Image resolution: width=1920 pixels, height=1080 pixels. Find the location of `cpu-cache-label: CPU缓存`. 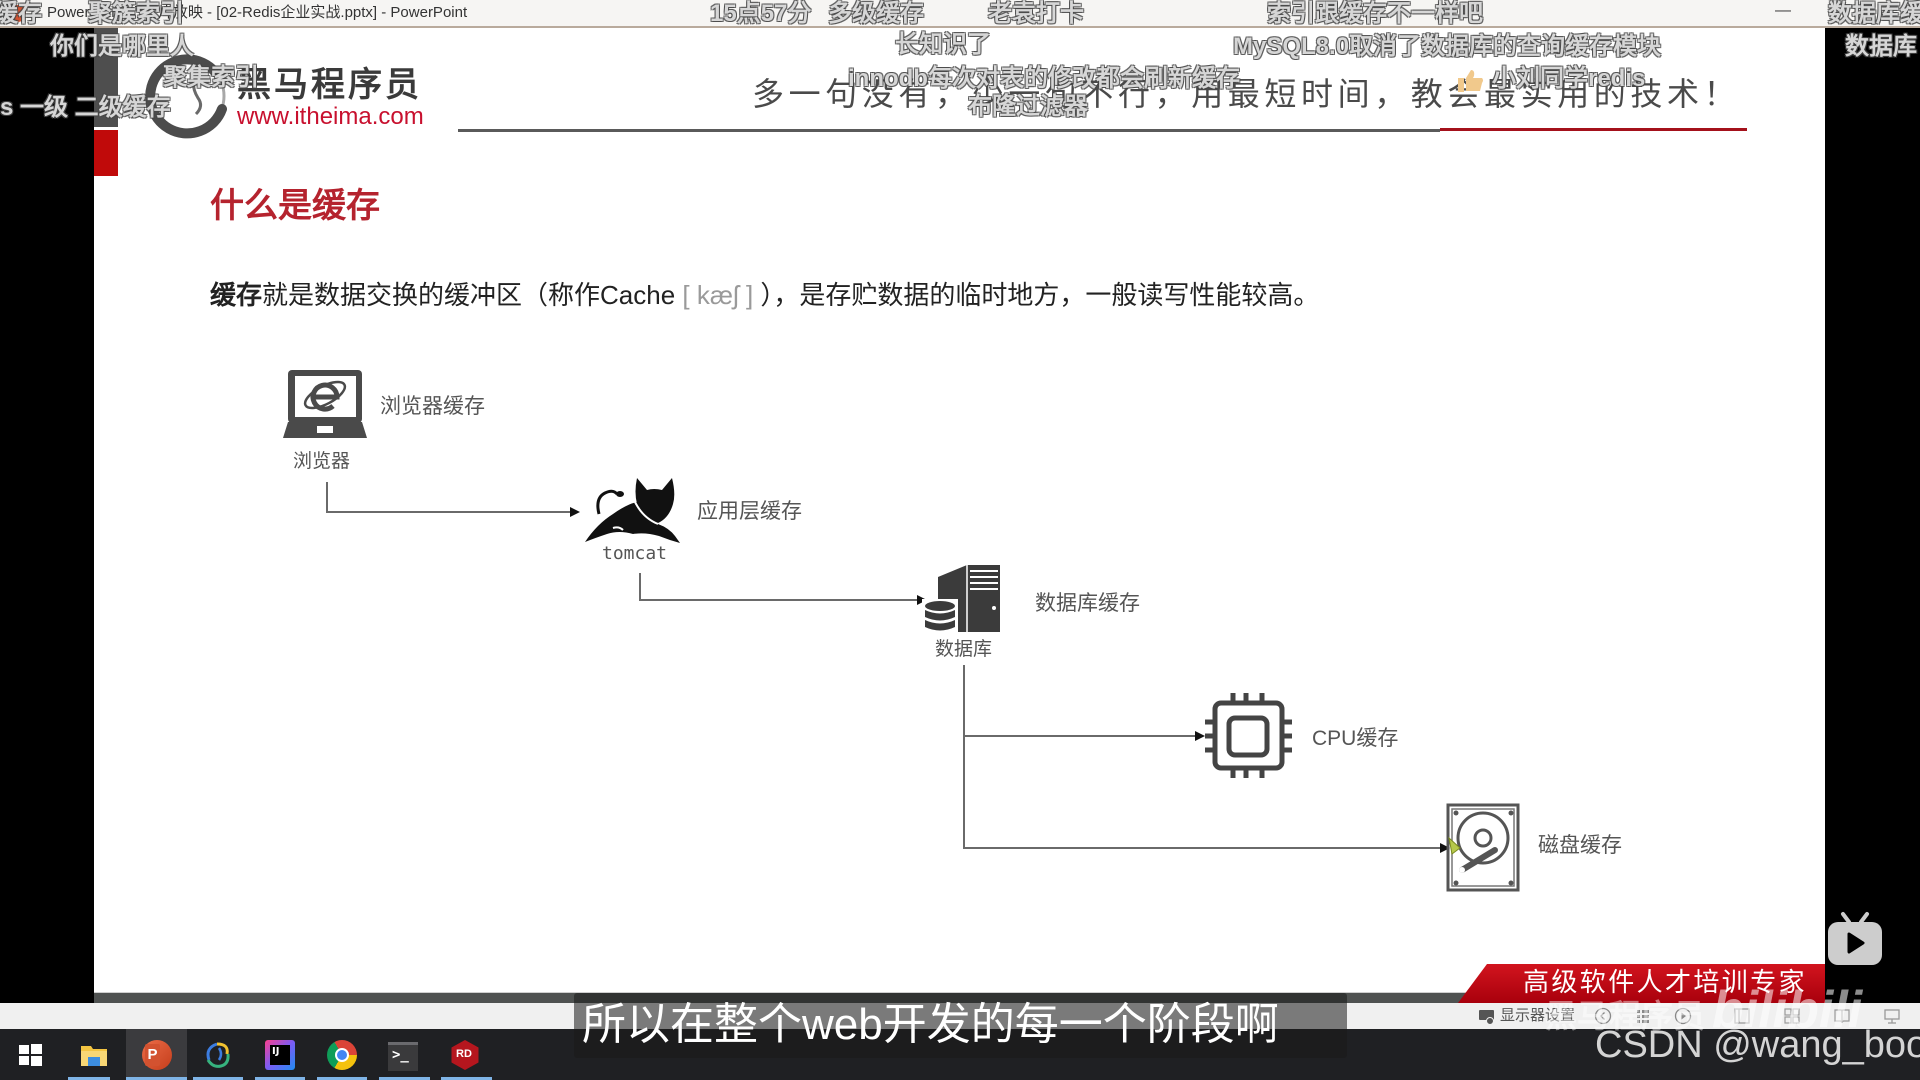

cpu-cache-label: CPU缓存 is located at coordinates (1355, 738).